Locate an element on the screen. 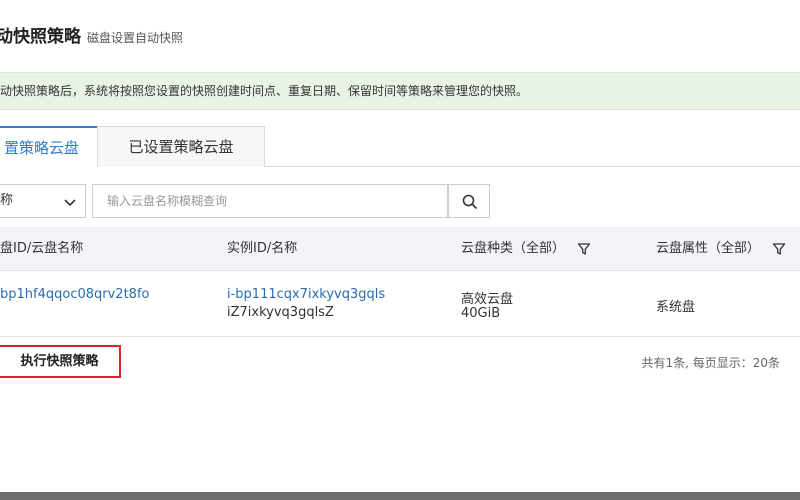 Image resolution: width=800 pixels, height=500 pixels. tab-unset-policy-disks: 置策略云盘 is located at coordinates (48, 147).